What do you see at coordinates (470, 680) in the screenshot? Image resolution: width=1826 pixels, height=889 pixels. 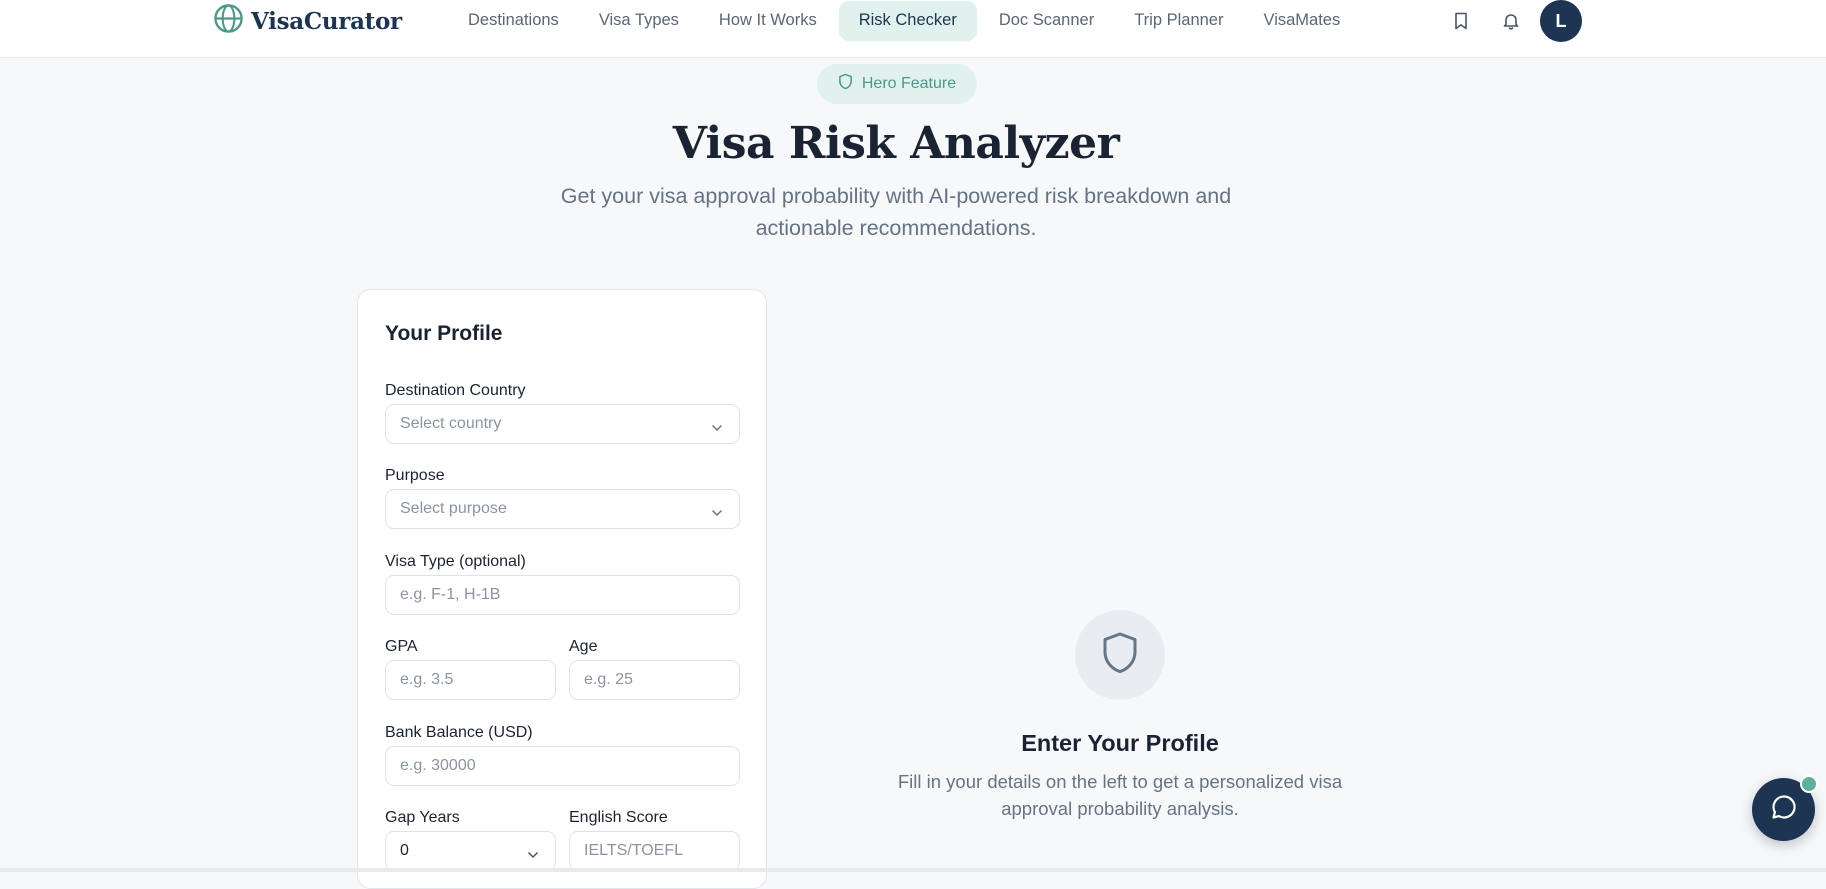 I see `gpa-input: e.g. 3.5` at bounding box center [470, 680].